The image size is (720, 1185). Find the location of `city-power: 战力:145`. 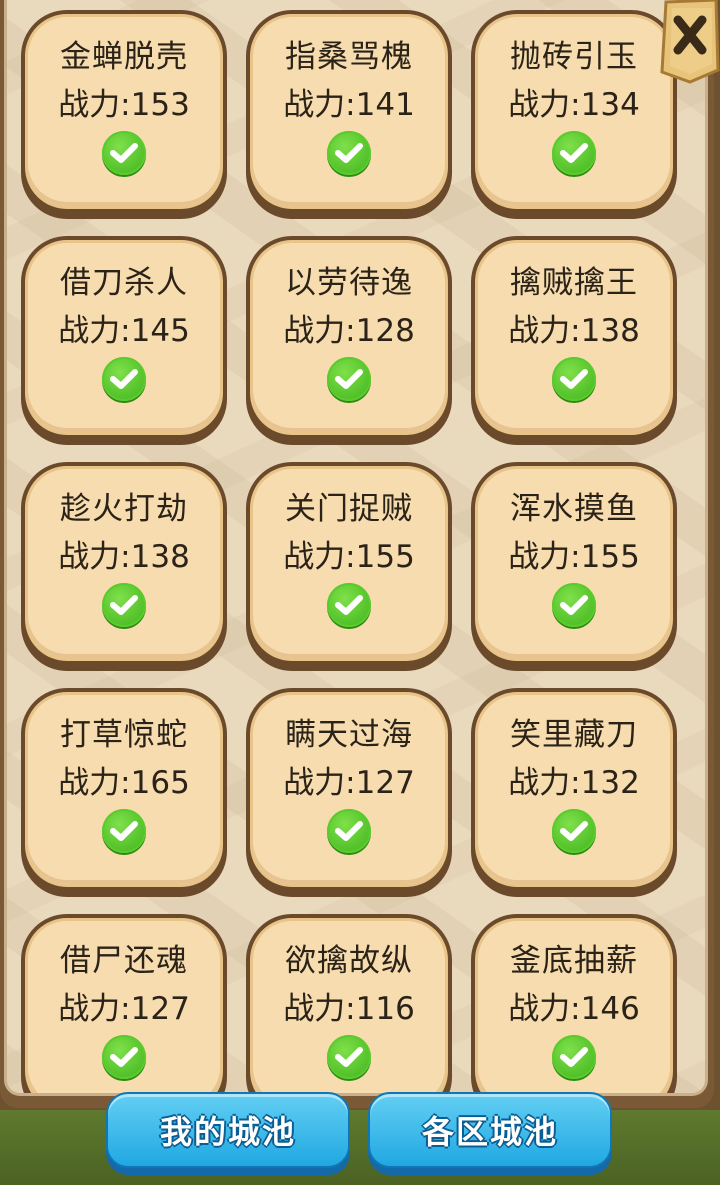

city-power: 战力:145 is located at coordinates (124, 331).